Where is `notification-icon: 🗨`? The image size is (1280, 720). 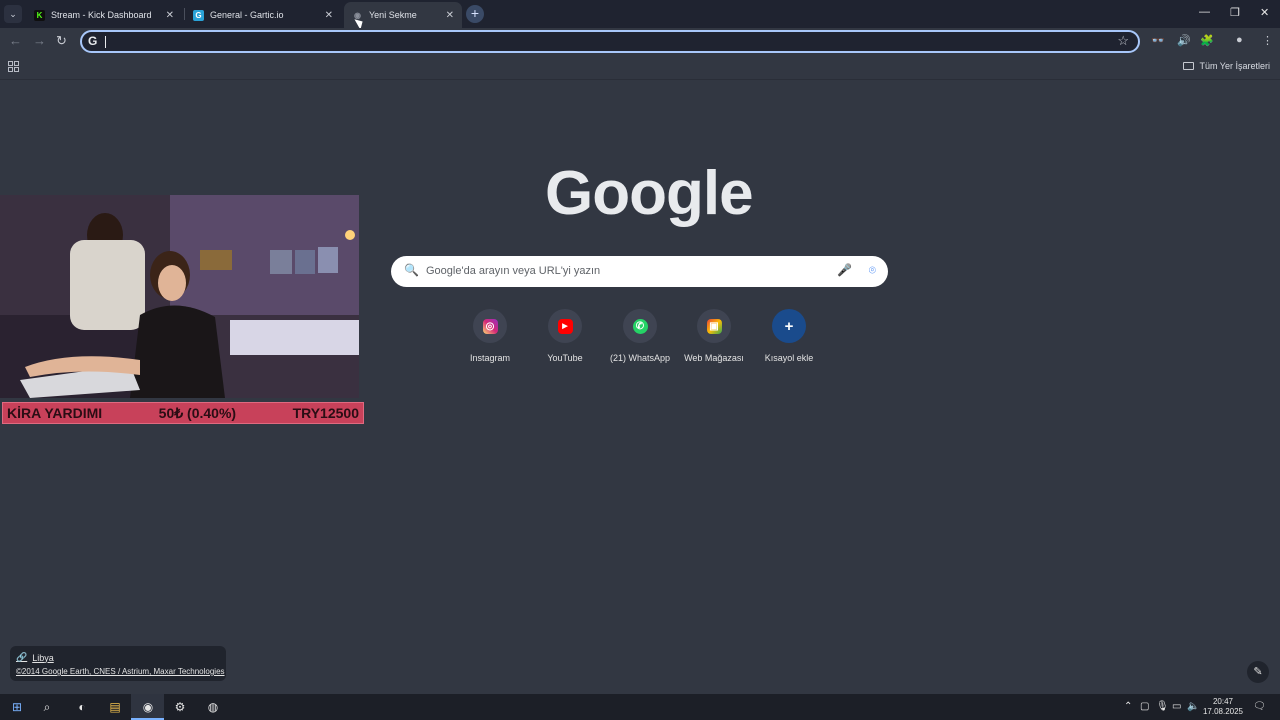 notification-icon: 🗨 is located at coordinates (1259, 706).